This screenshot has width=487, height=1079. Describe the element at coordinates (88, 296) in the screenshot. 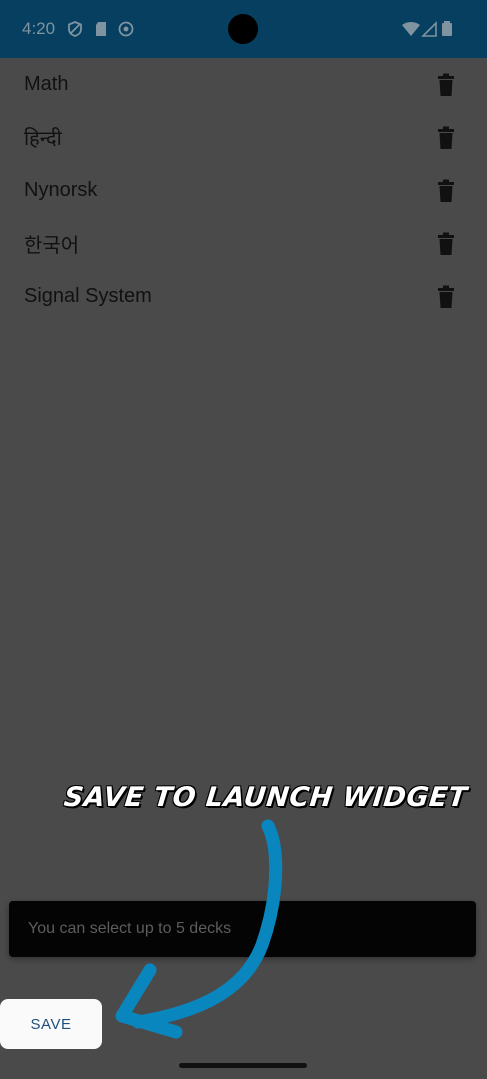

I see `deck-name: Signal System` at that location.